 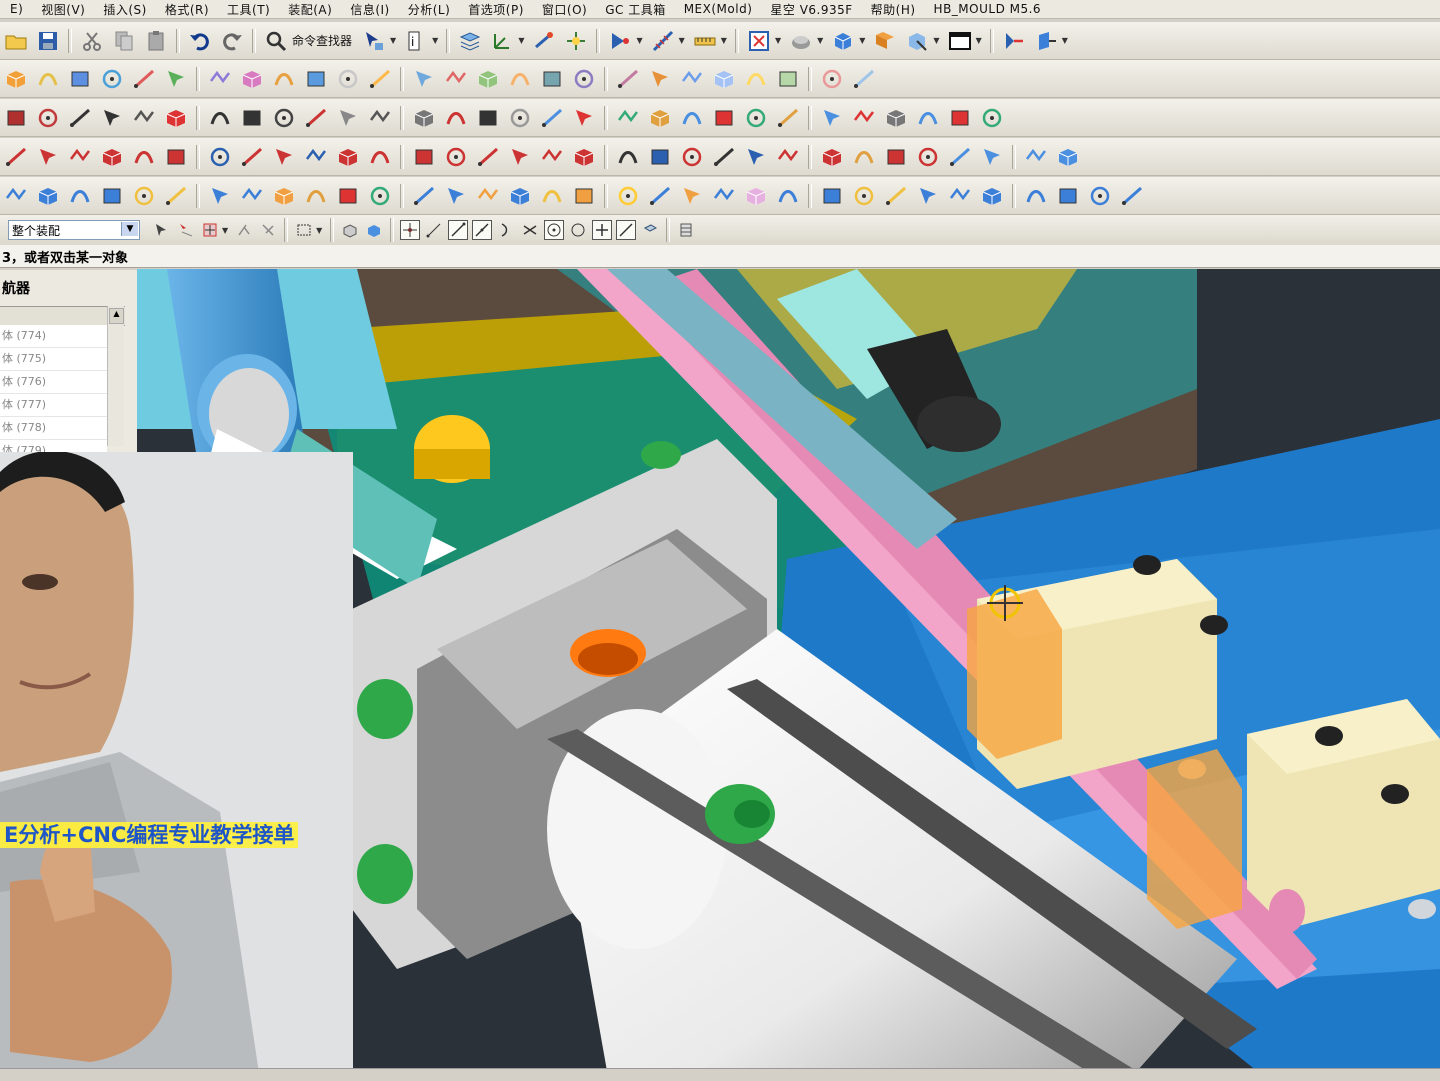 What do you see at coordinates (650, 230) in the screenshot?
I see `point-on-face-icon` at bounding box center [650, 230].